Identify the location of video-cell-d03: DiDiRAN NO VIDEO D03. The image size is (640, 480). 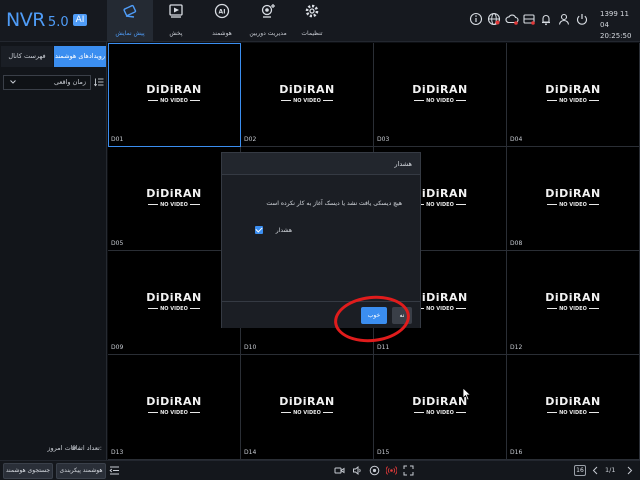
(440, 95).